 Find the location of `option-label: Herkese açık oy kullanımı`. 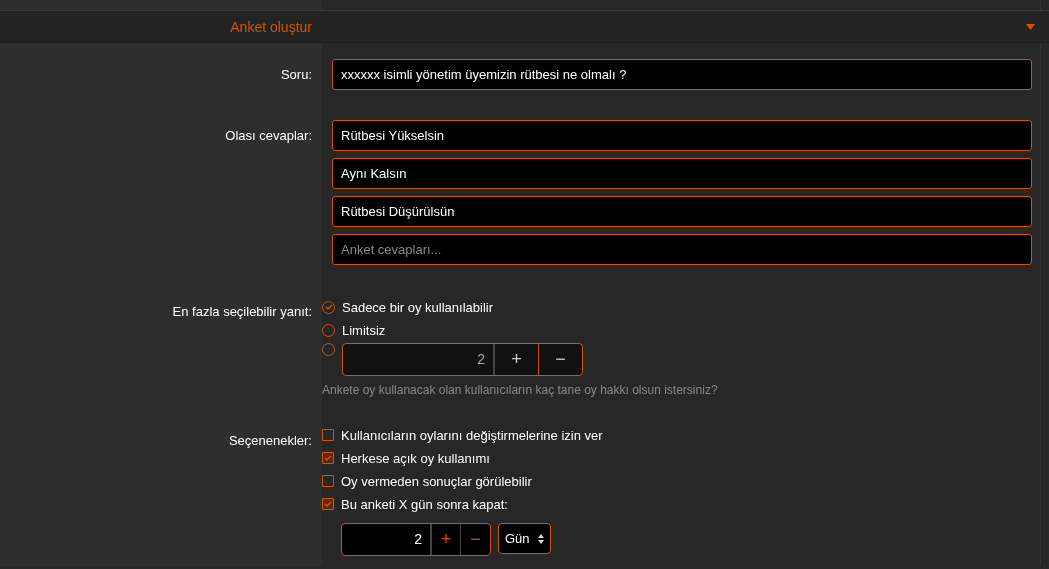

option-label: Herkese açık oy kullanımı is located at coordinates (415, 458).